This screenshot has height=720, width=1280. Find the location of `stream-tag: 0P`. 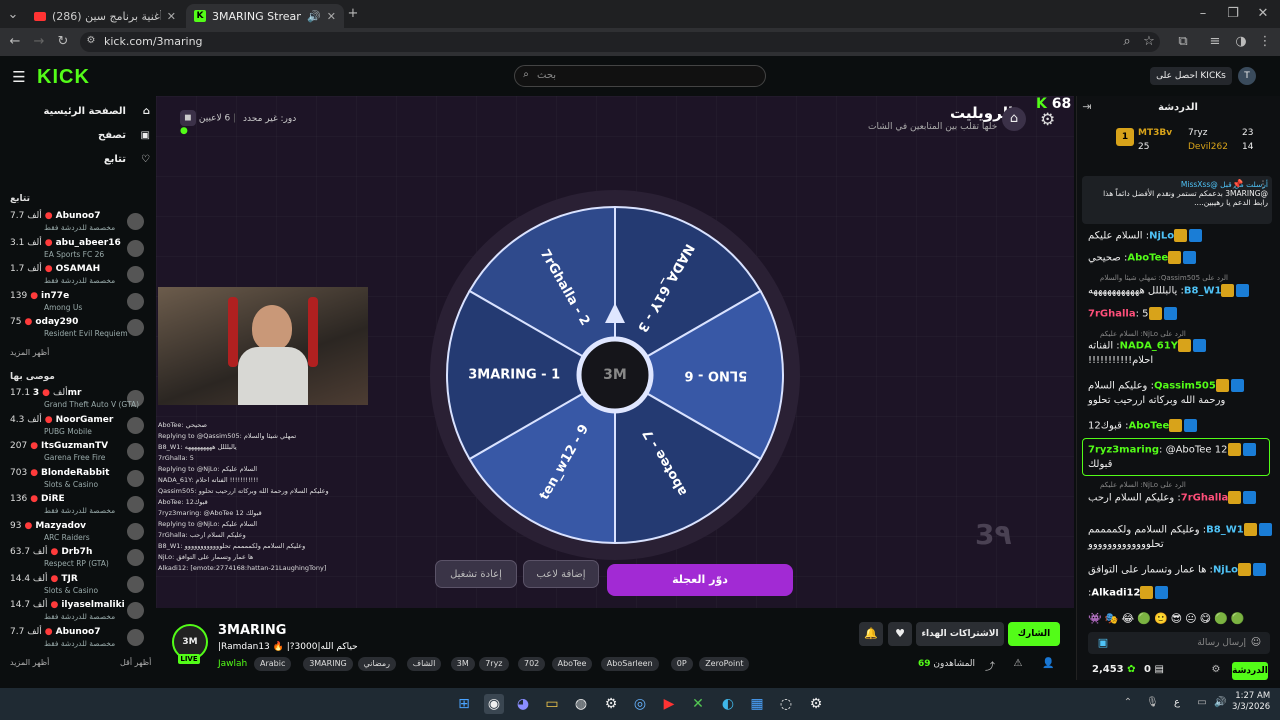

stream-tag: 0P is located at coordinates (681, 664).